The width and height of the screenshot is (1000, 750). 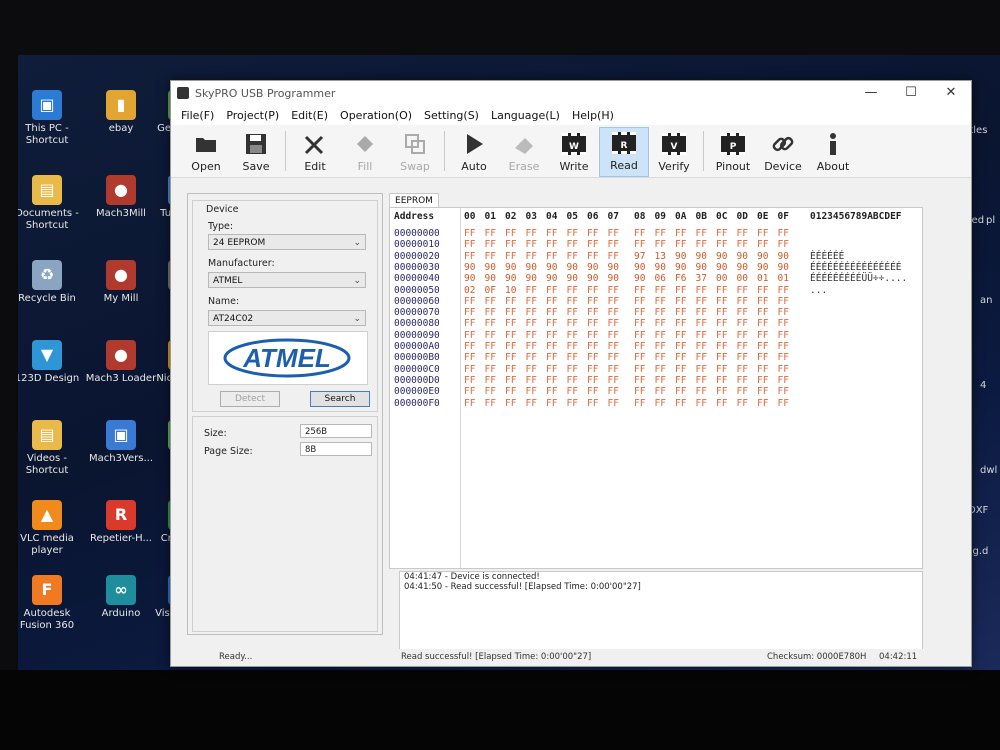 I want to click on save-button: Save, so click(x=256, y=152).